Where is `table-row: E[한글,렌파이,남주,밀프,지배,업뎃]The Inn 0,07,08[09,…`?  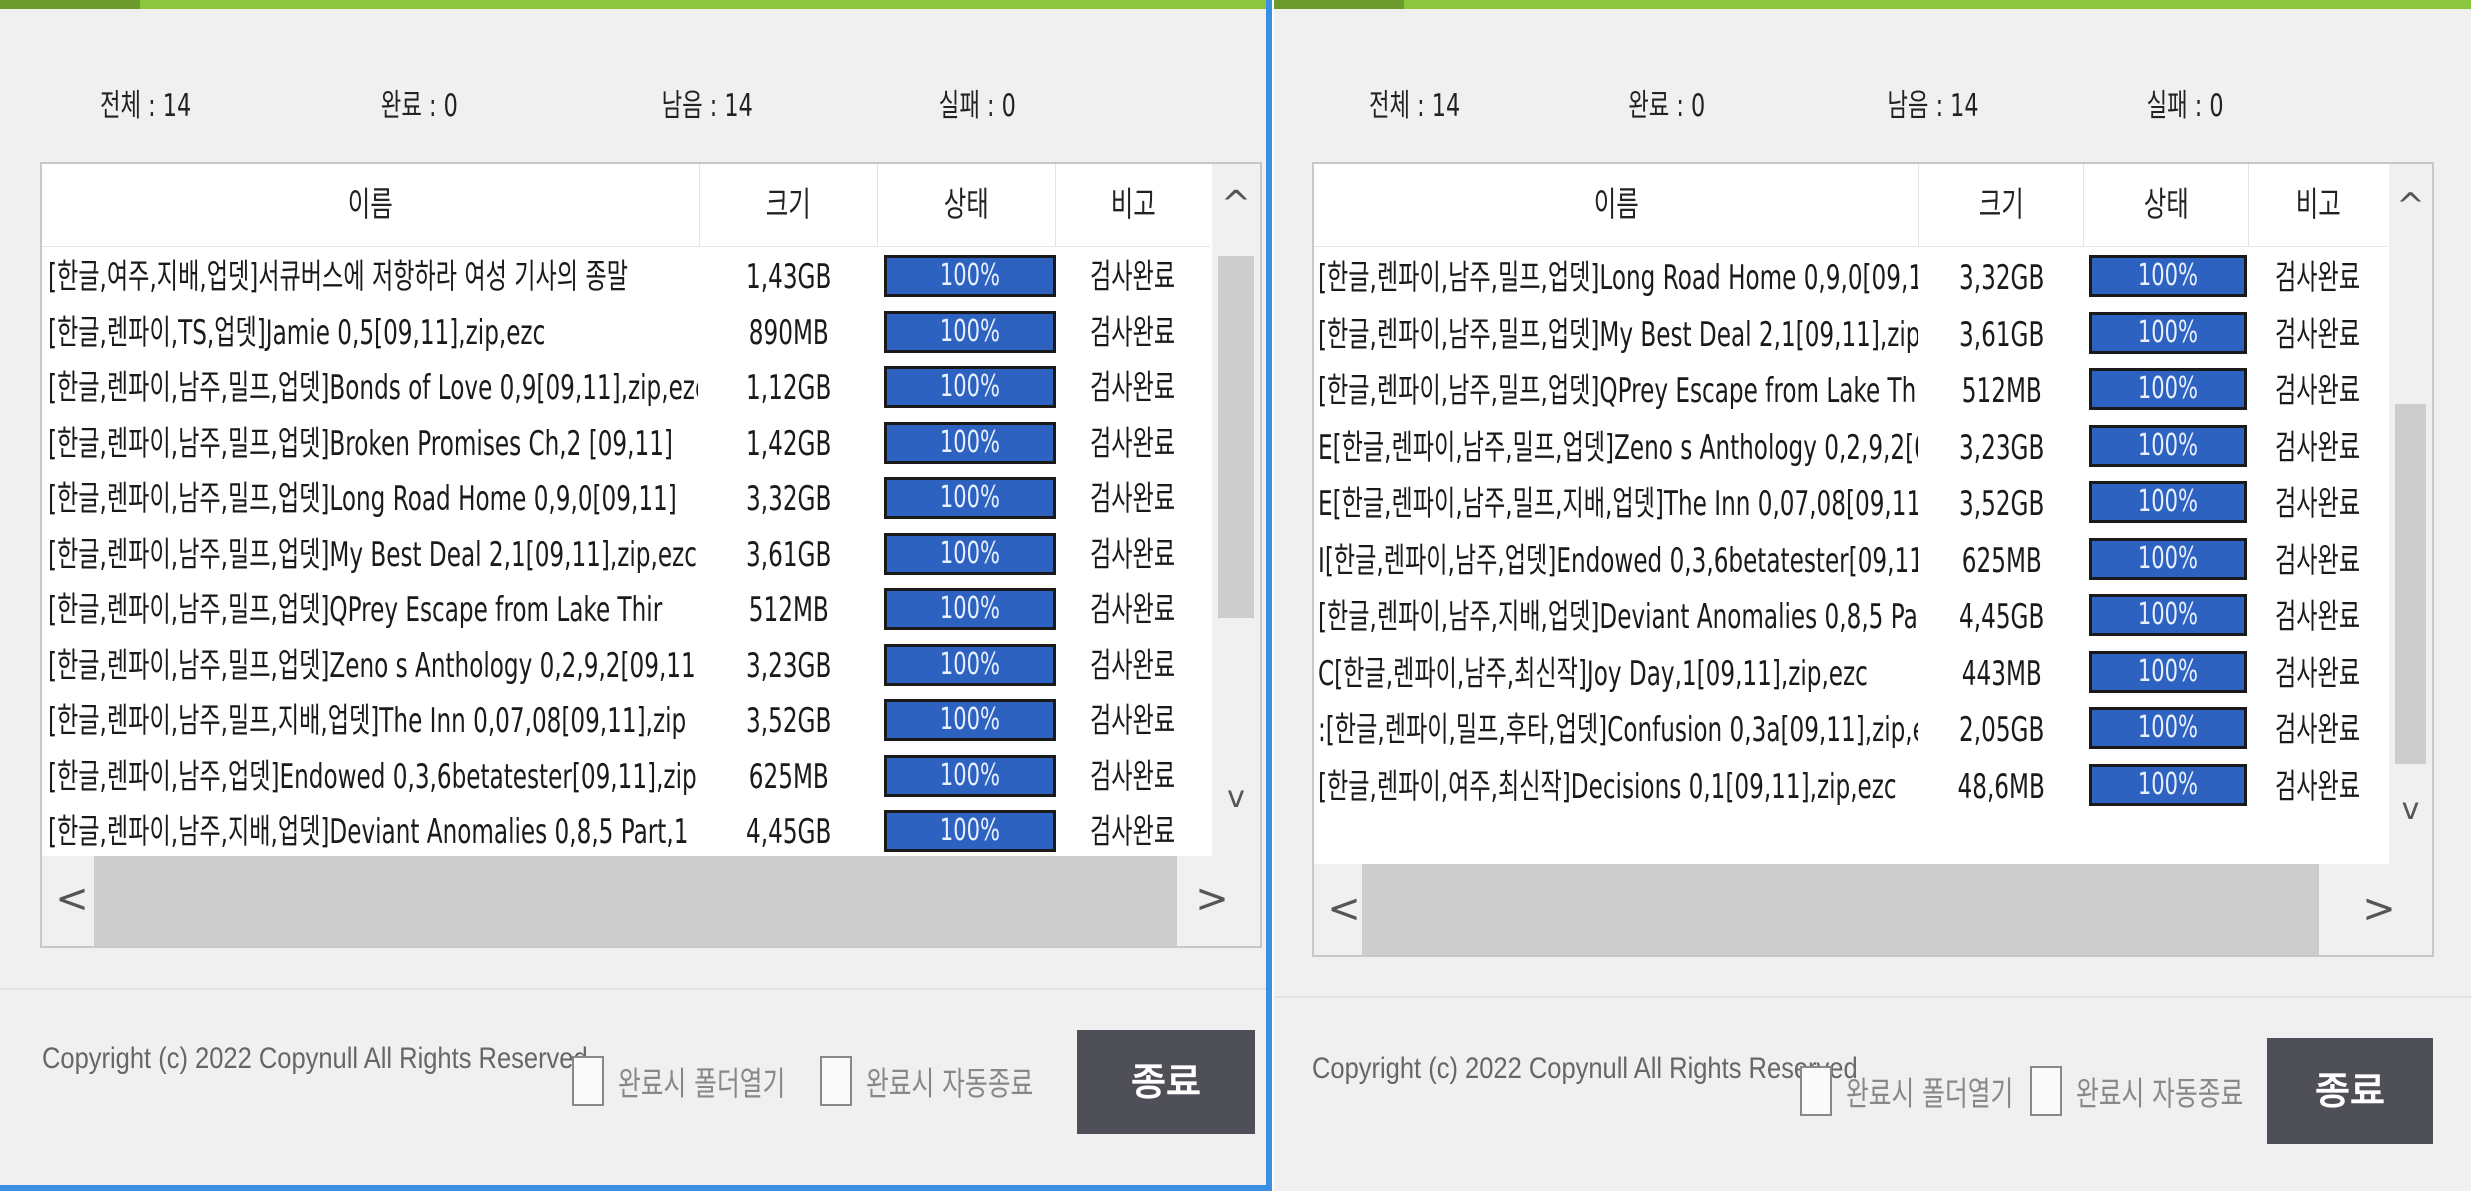 table-row: E[한글,렌파이,남주,밀프,지배,업뎃]The Inn 0,07,08[09,… is located at coordinates (1850, 504).